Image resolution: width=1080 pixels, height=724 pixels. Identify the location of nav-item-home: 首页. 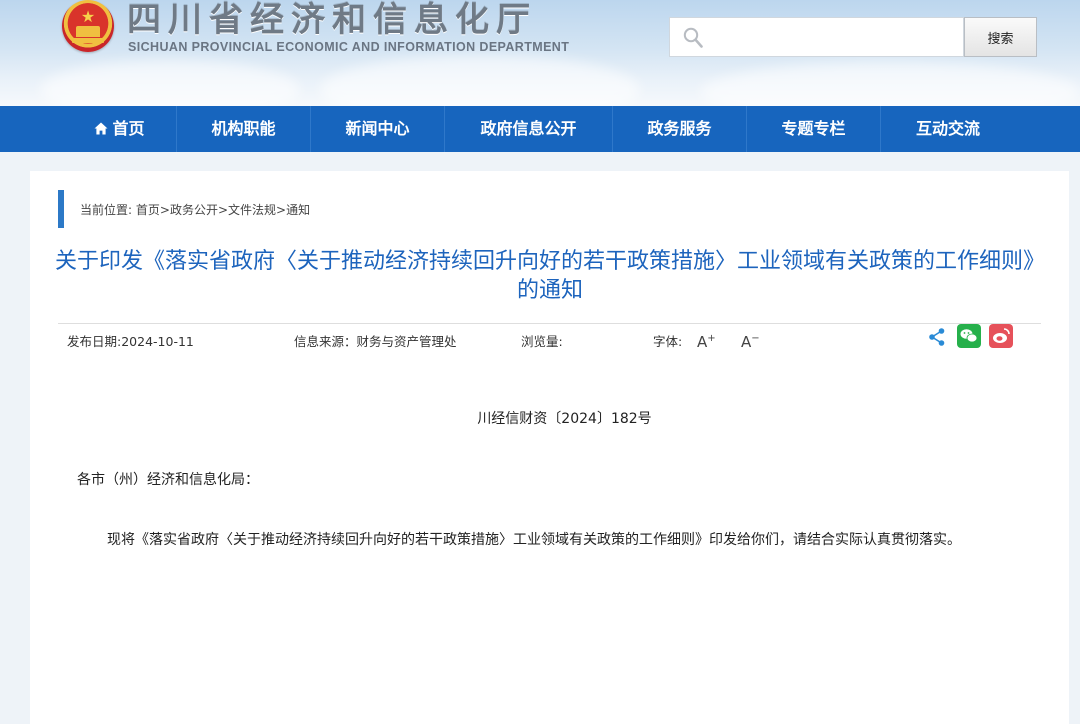
(120, 129).